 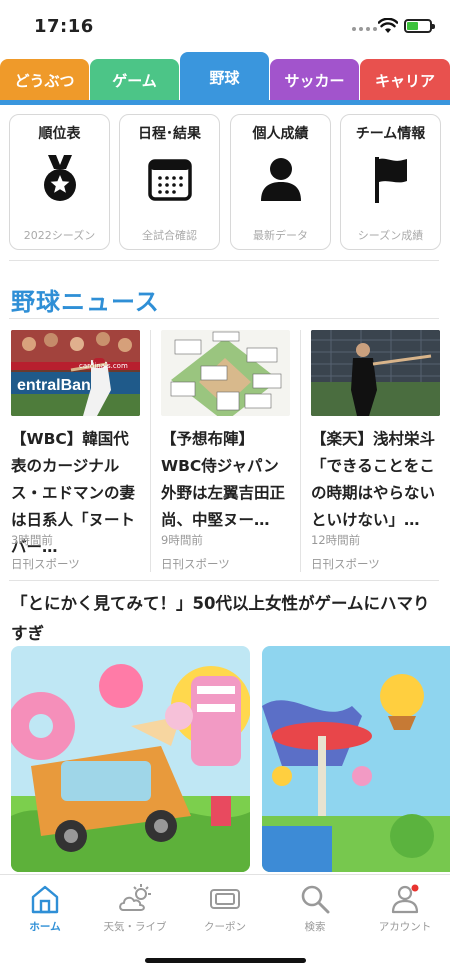 I want to click on tab-career: キャリア, so click(x=405, y=80).